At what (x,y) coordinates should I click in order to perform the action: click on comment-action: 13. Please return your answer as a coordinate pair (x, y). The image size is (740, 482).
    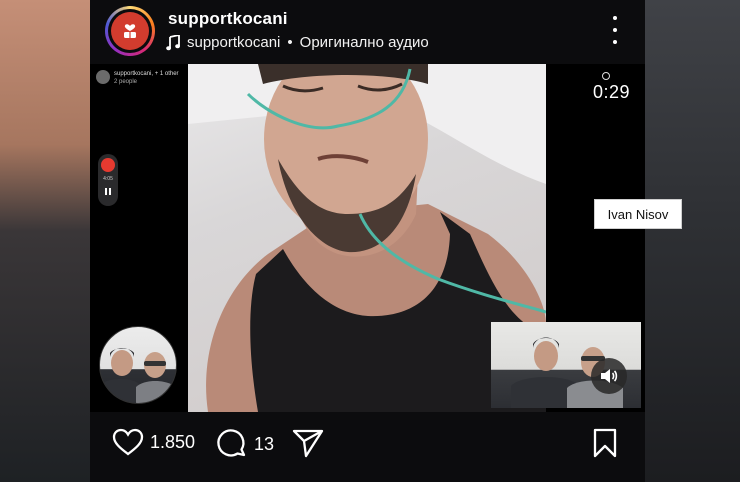
    Looking at the image, I should click on (245, 444).